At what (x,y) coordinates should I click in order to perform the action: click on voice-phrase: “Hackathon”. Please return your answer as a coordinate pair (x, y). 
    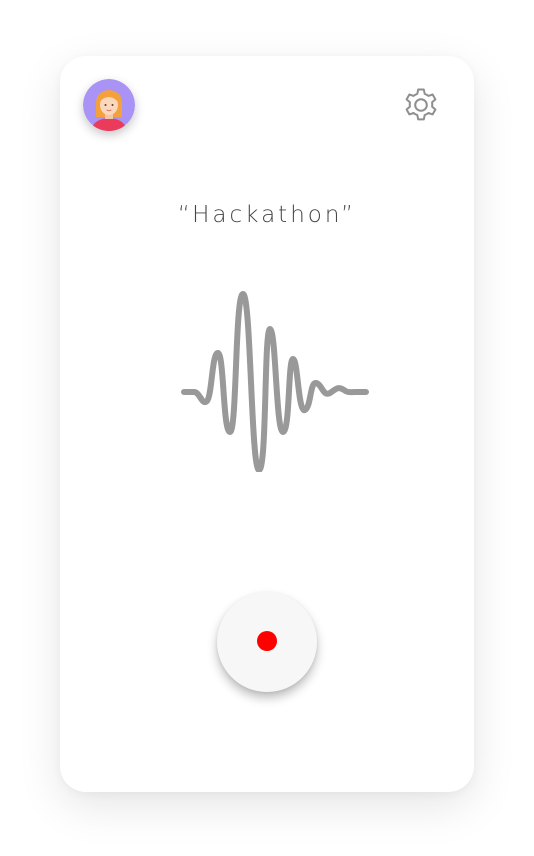
    Looking at the image, I should click on (267, 215).